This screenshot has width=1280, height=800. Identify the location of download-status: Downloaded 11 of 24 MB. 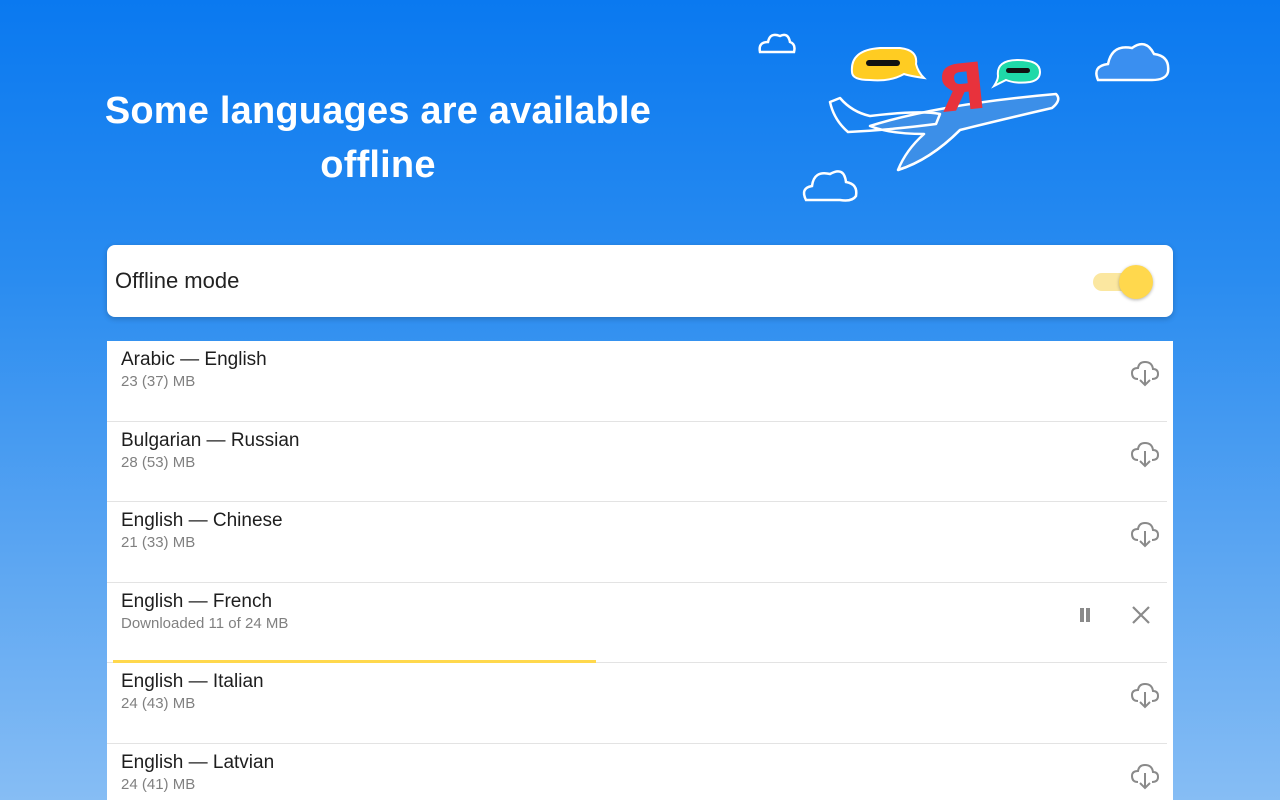
(205, 623).